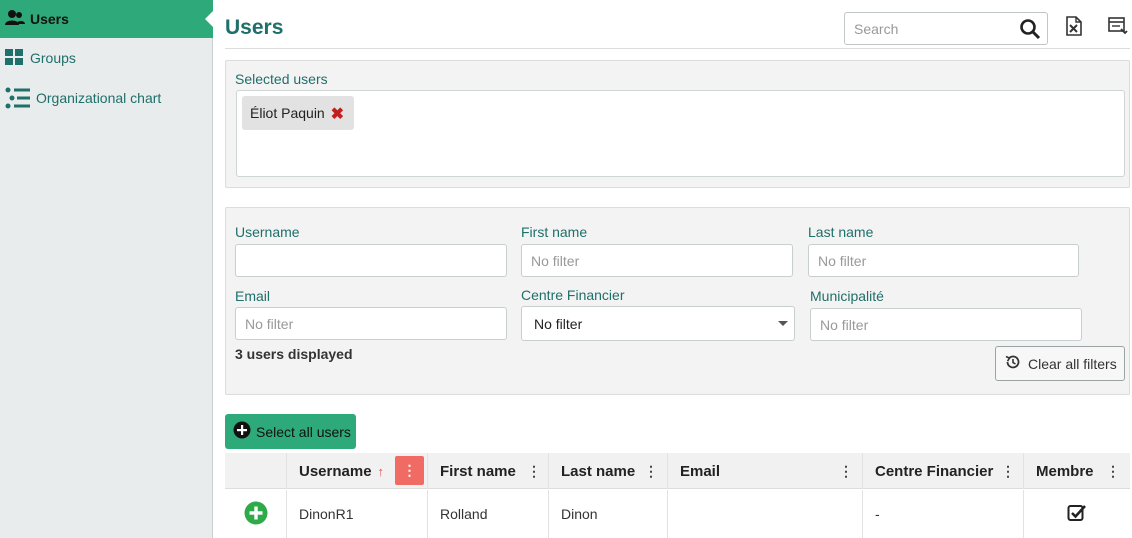 The width and height of the screenshot is (1132, 538). Describe the element at coordinates (17, 19) in the screenshot. I see `users-icon` at that location.